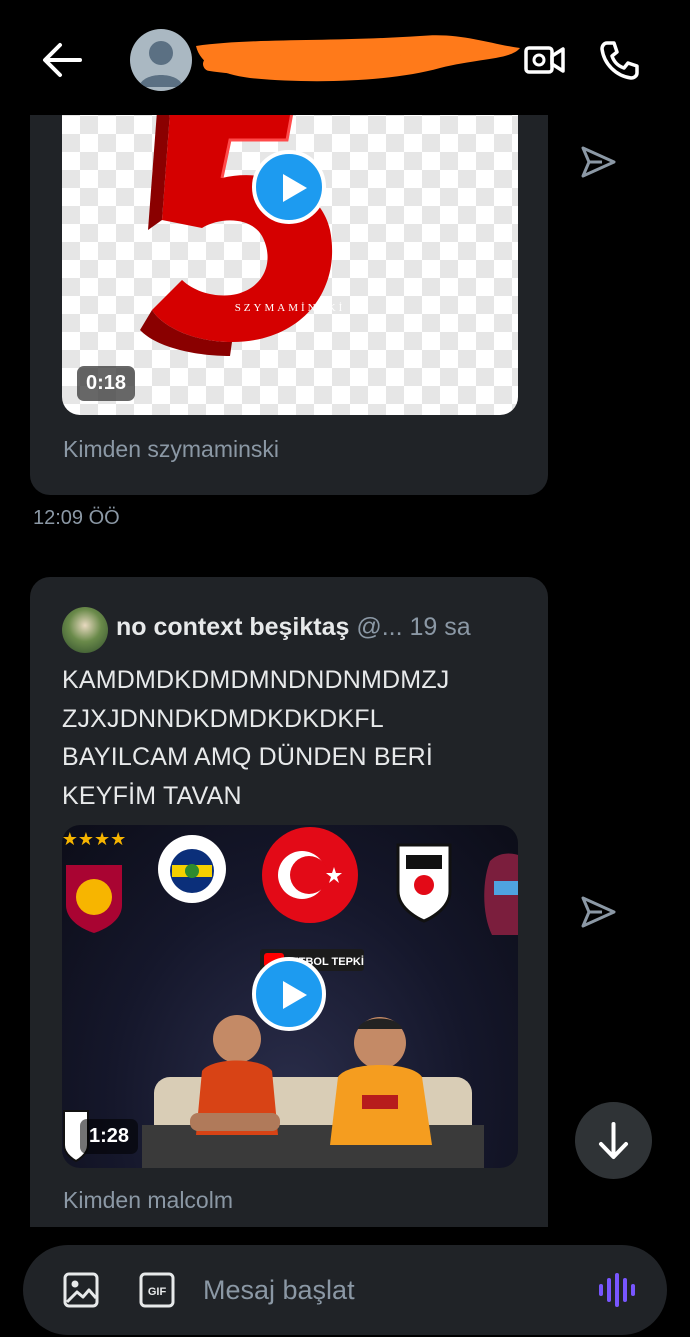 The width and height of the screenshot is (690, 1337). What do you see at coordinates (233, 627) in the screenshot?
I see `tweet-author-name: no context beşiktaş` at bounding box center [233, 627].